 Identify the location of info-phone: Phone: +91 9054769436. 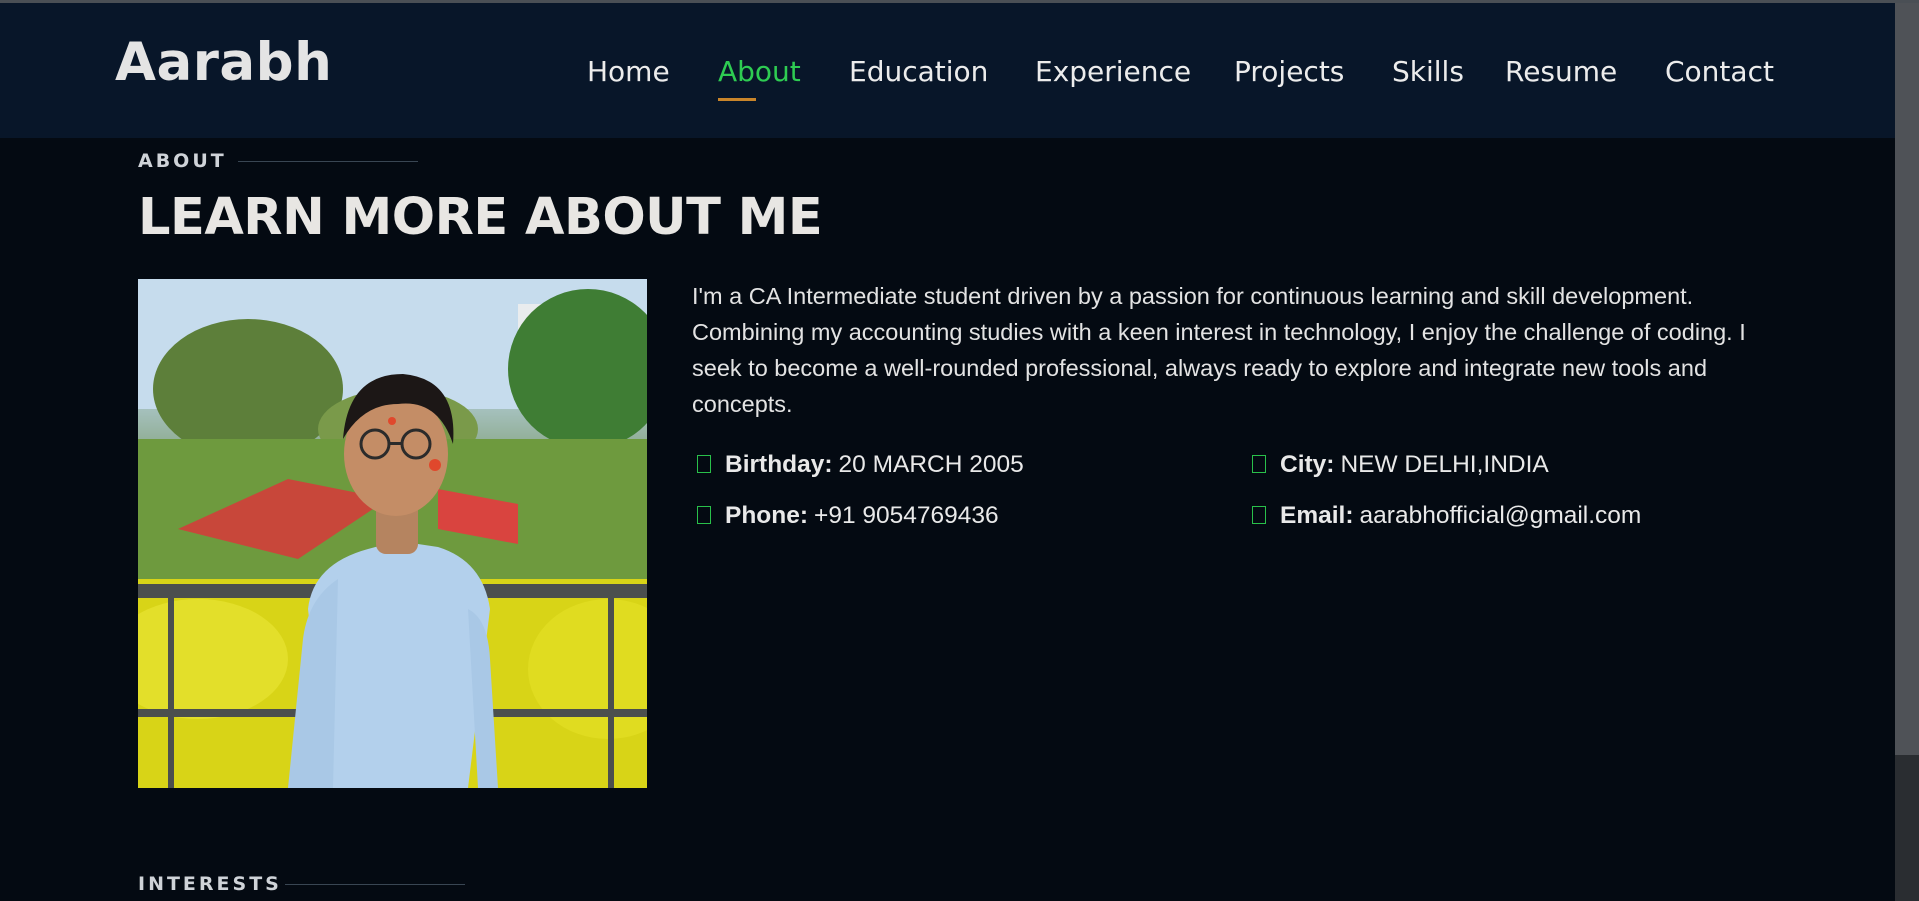
(848, 516).